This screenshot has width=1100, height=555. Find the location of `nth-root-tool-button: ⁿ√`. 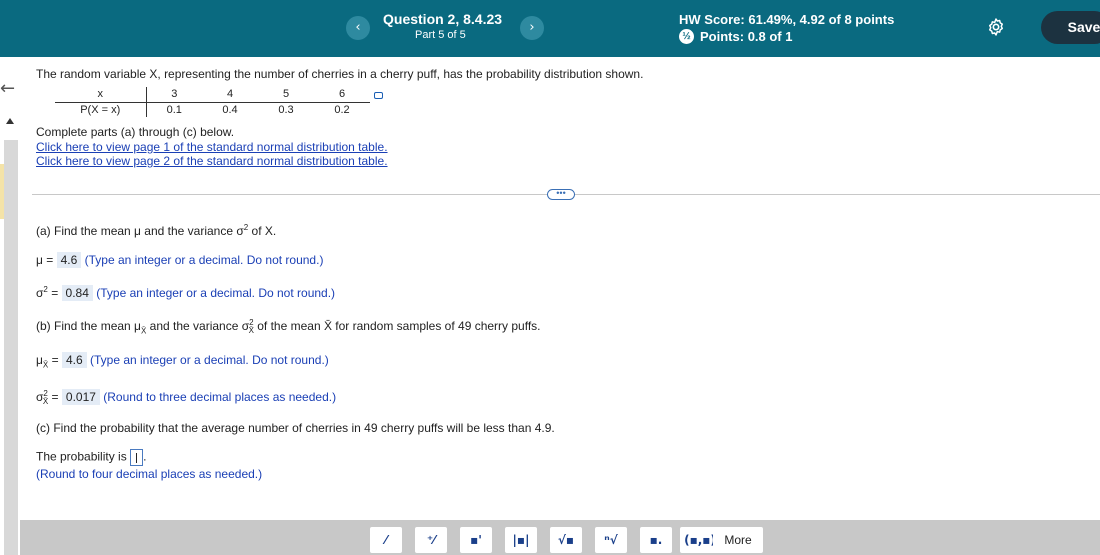

nth-root-tool-button: ⁿ√ is located at coordinates (611, 540).